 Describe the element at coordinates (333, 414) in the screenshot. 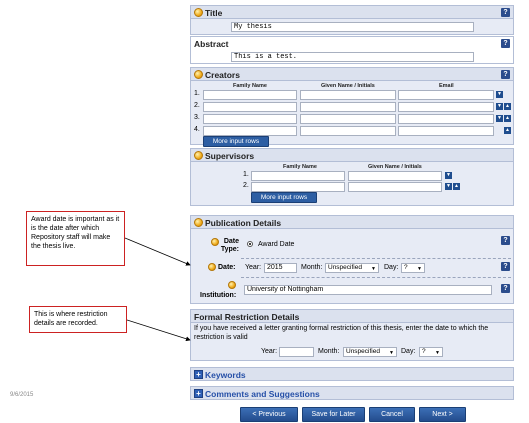

I see `save-for-later-button: Save for Later` at that location.